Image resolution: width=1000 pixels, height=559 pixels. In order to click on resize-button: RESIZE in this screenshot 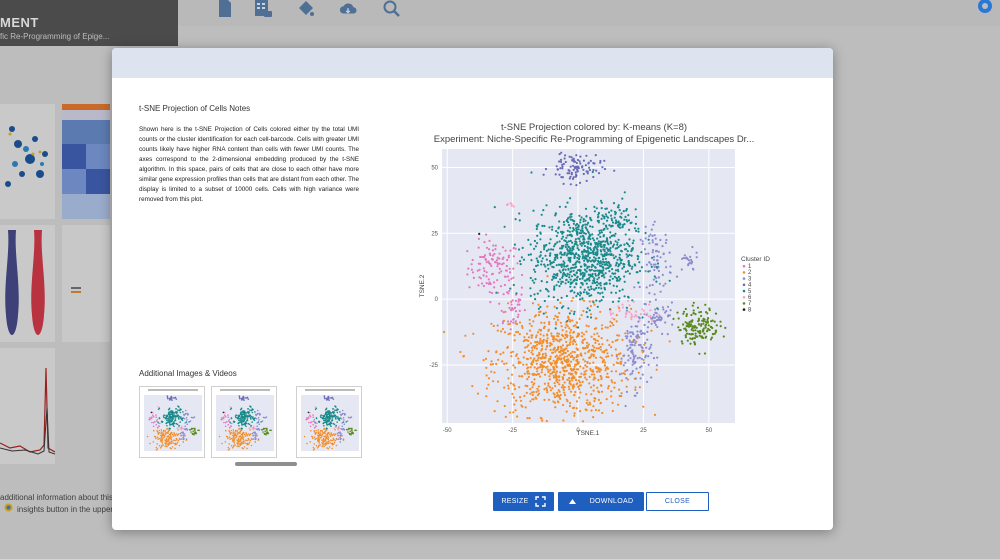, I will do `click(523, 501)`.